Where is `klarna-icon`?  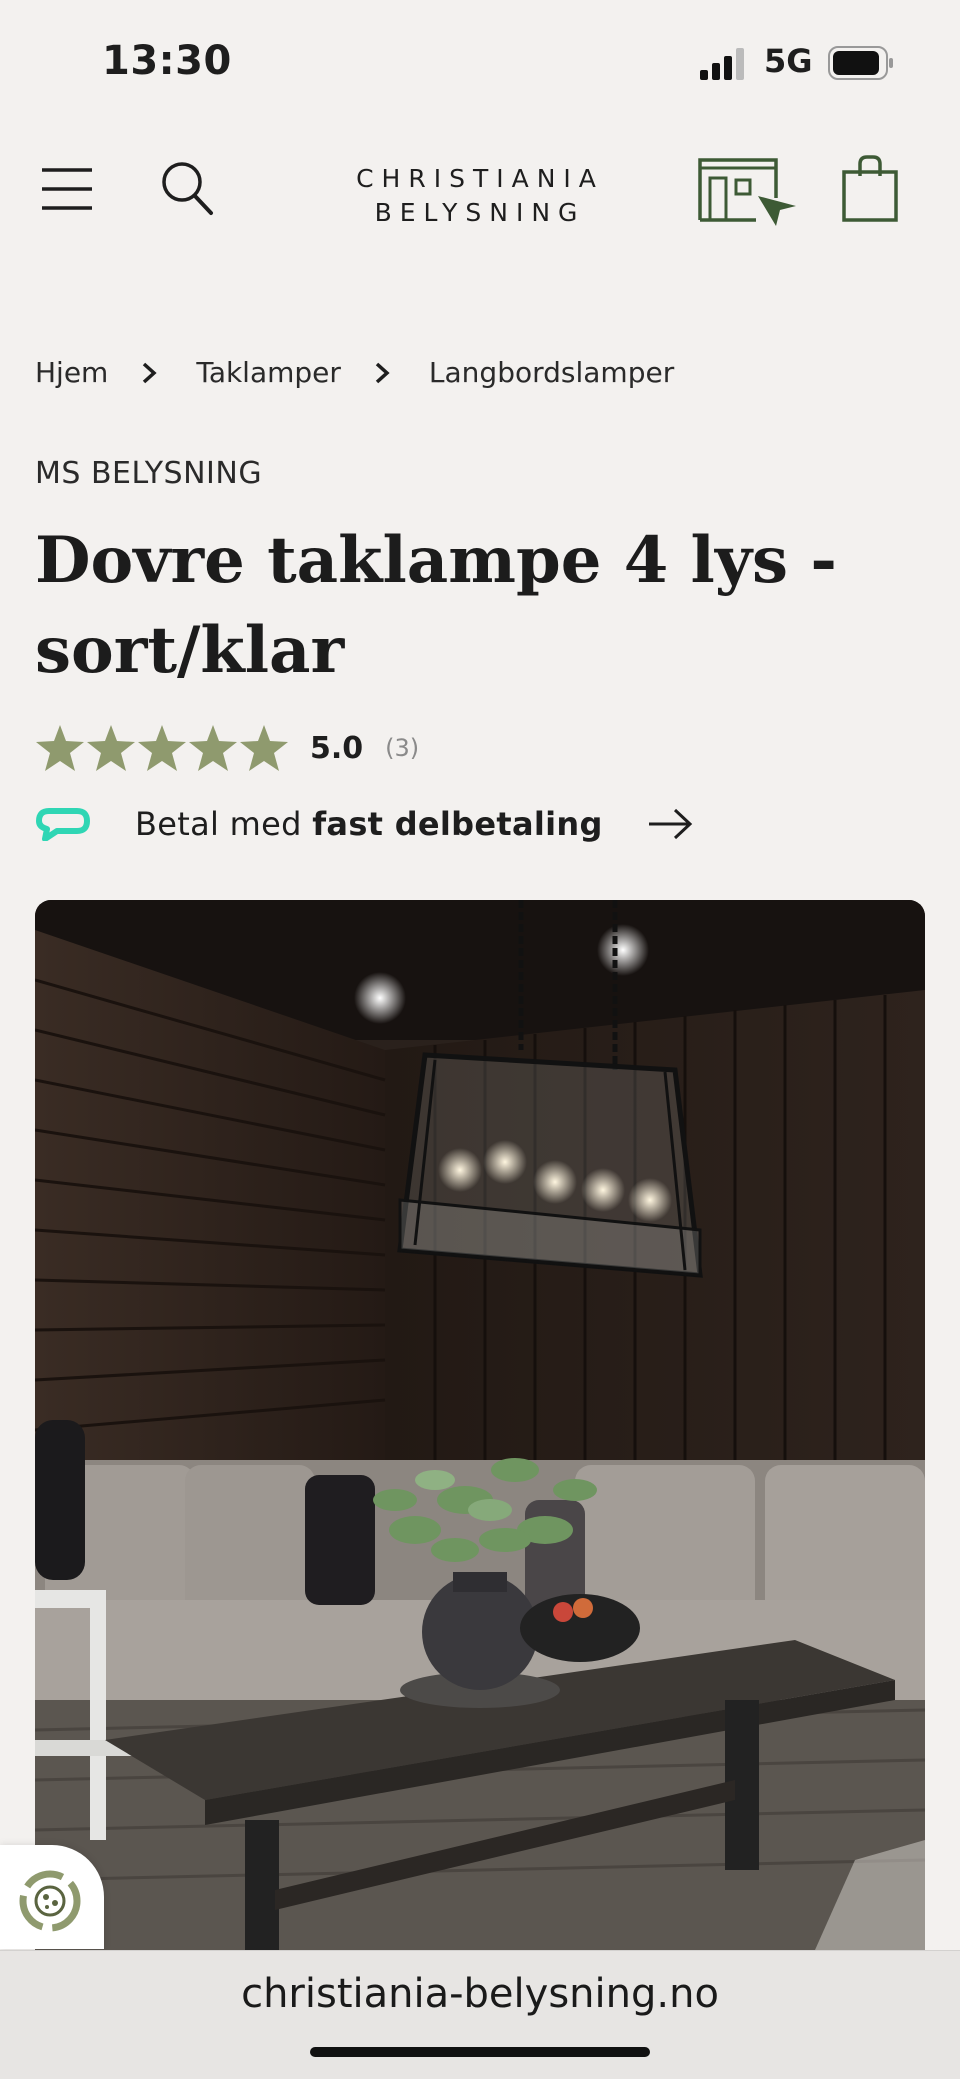
klarna-icon is located at coordinates (63, 824).